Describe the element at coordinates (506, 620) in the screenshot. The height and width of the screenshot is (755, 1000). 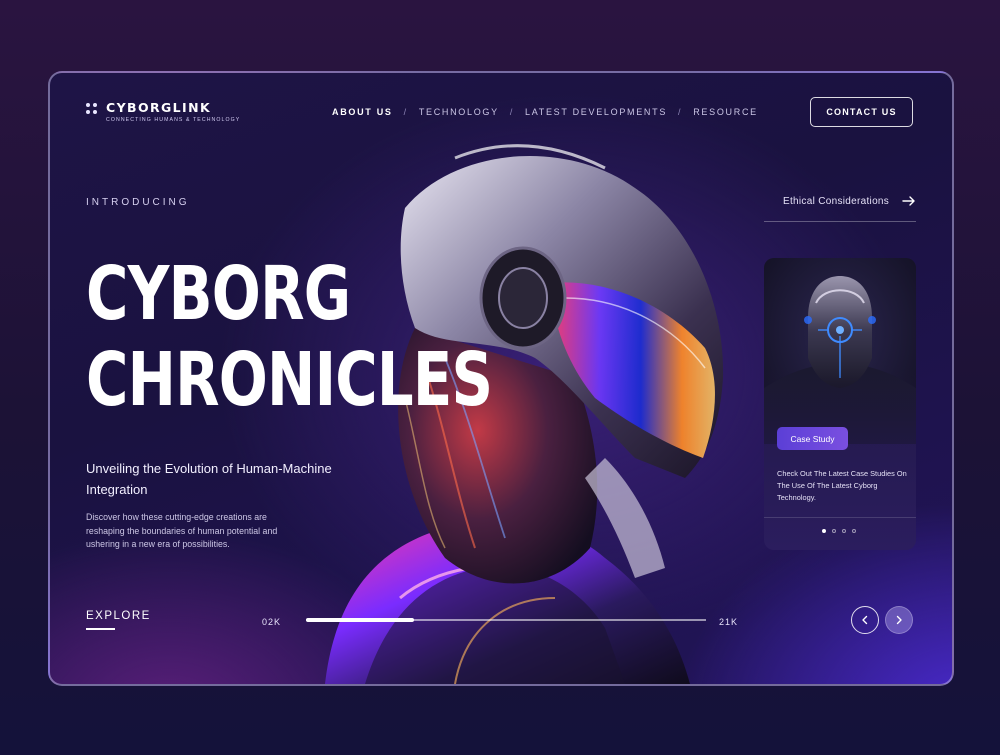
I see `progress-track` at that location.